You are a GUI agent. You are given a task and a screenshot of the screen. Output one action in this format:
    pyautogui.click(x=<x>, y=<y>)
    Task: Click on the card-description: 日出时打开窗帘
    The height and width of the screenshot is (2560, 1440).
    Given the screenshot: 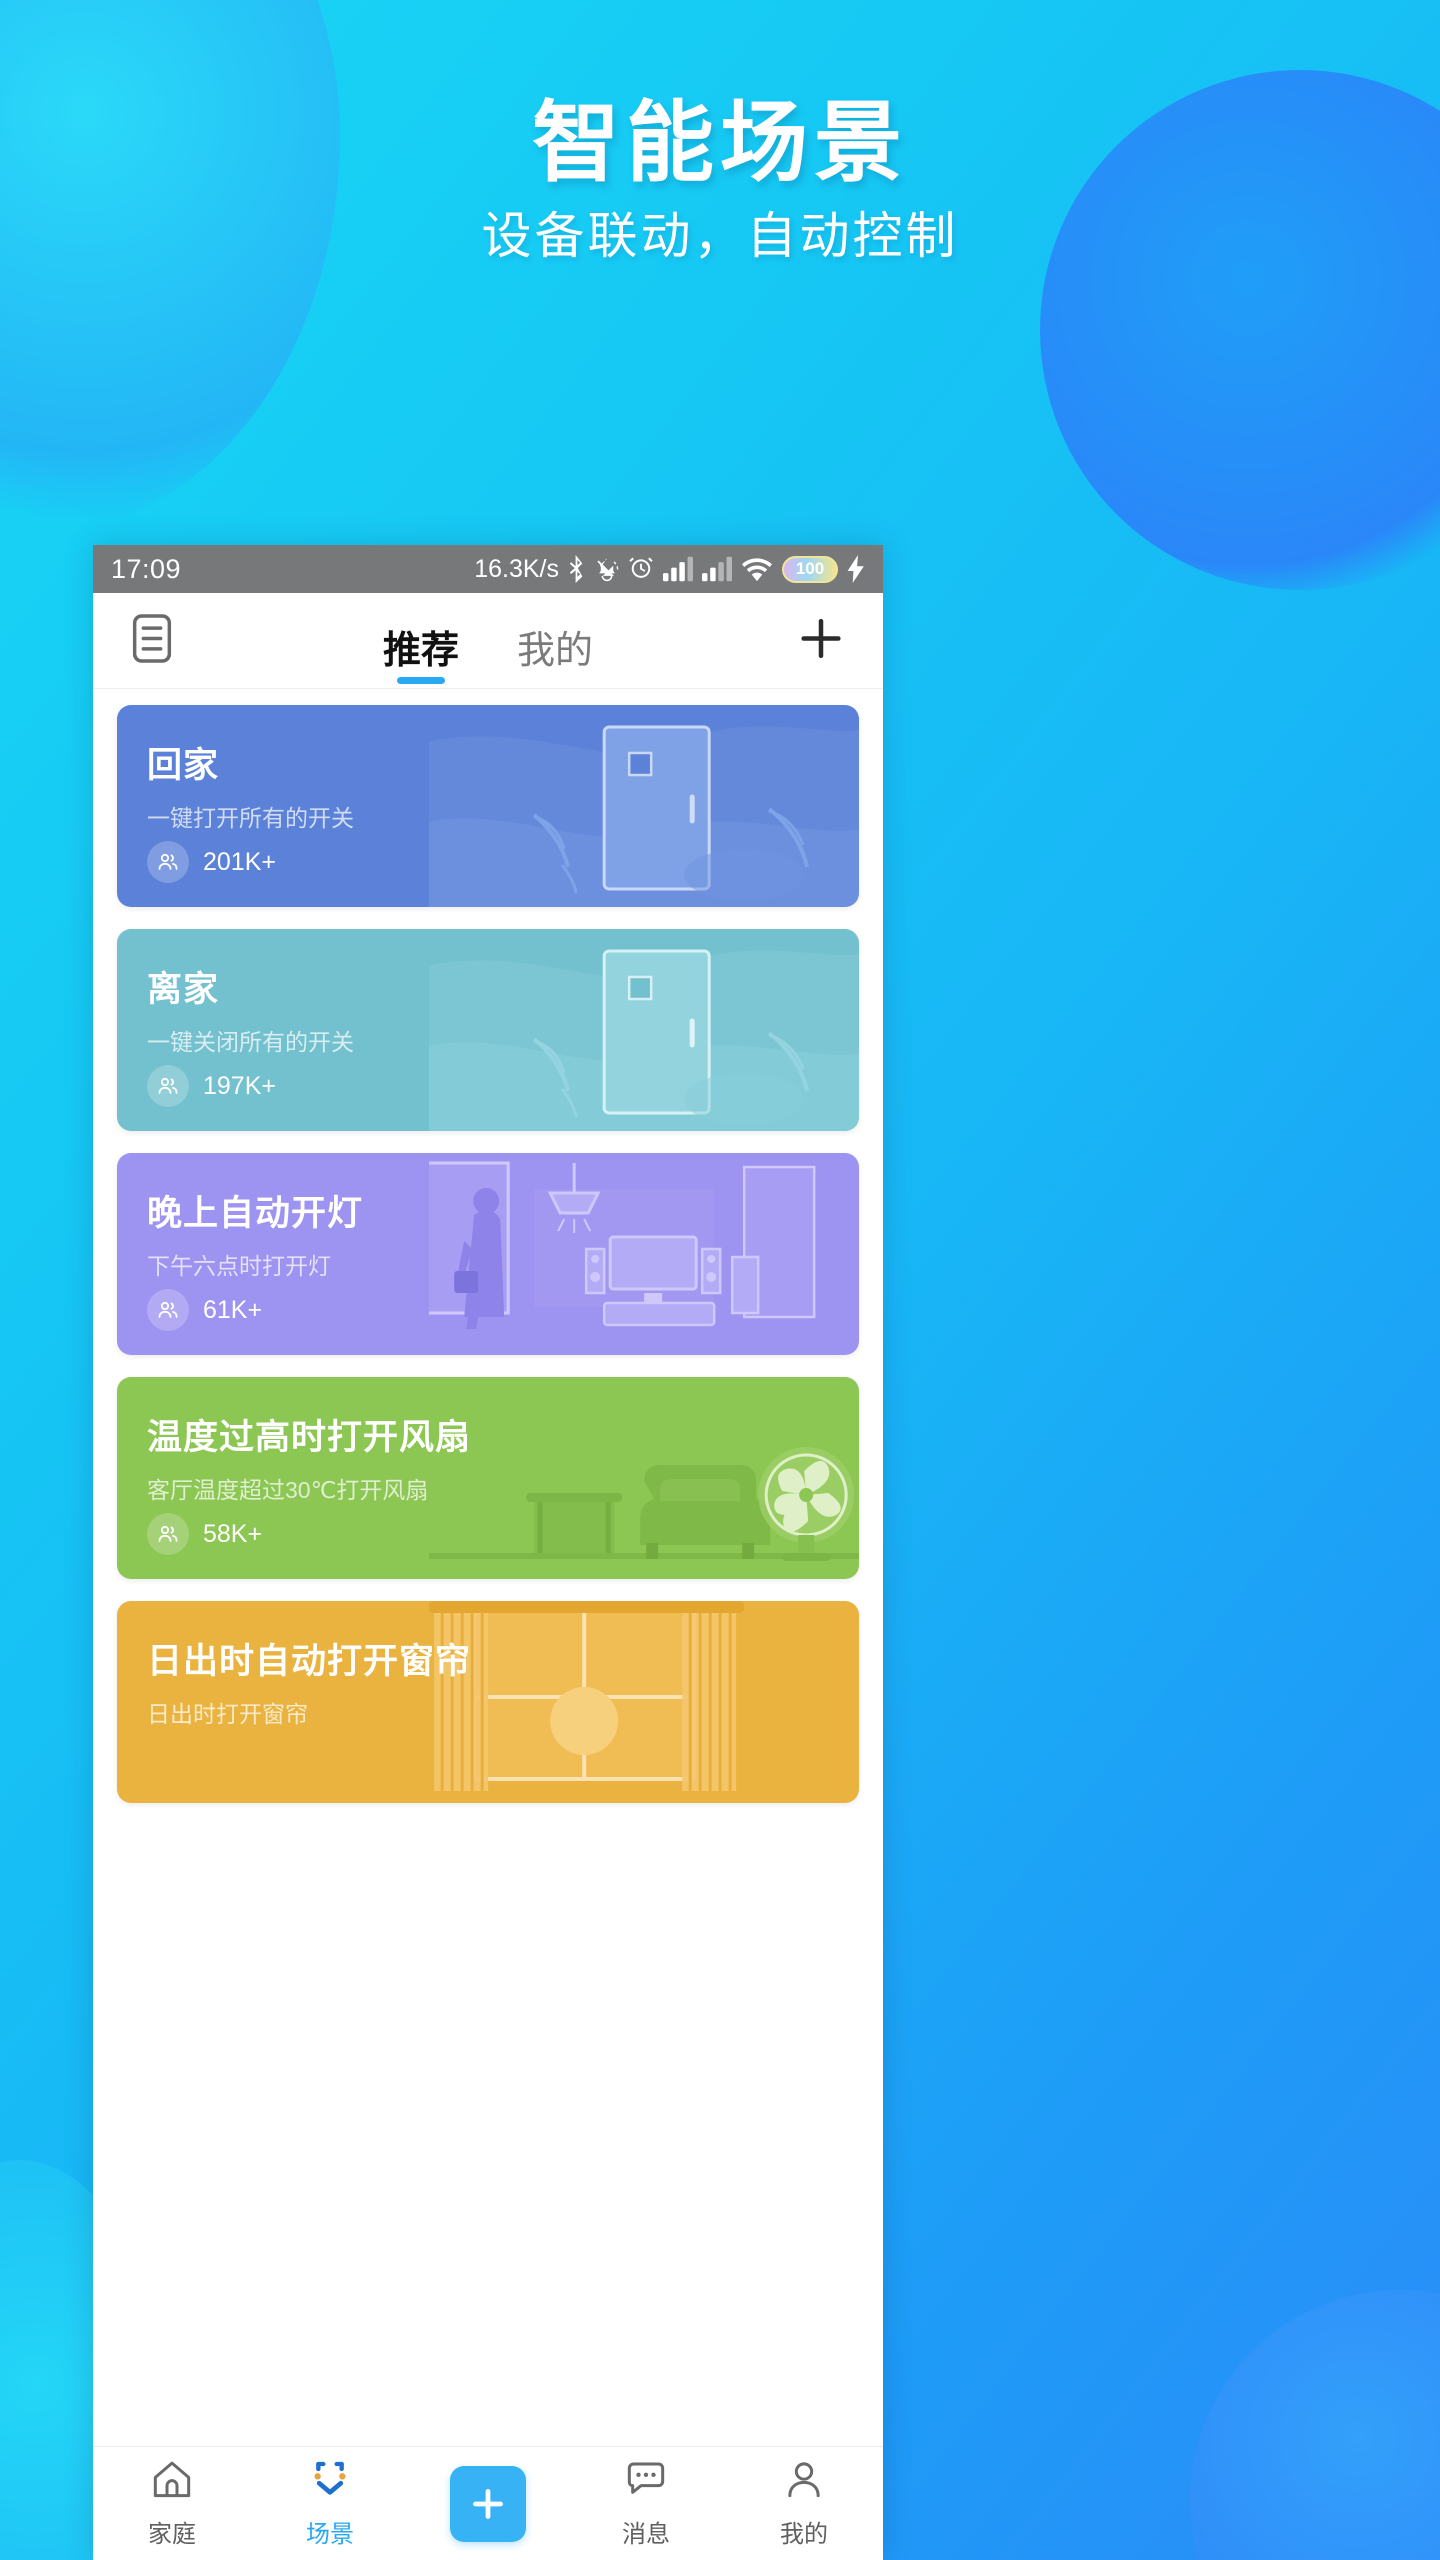 What is the action you would take?
    pyautogui.click(x=227, y=1714)
    